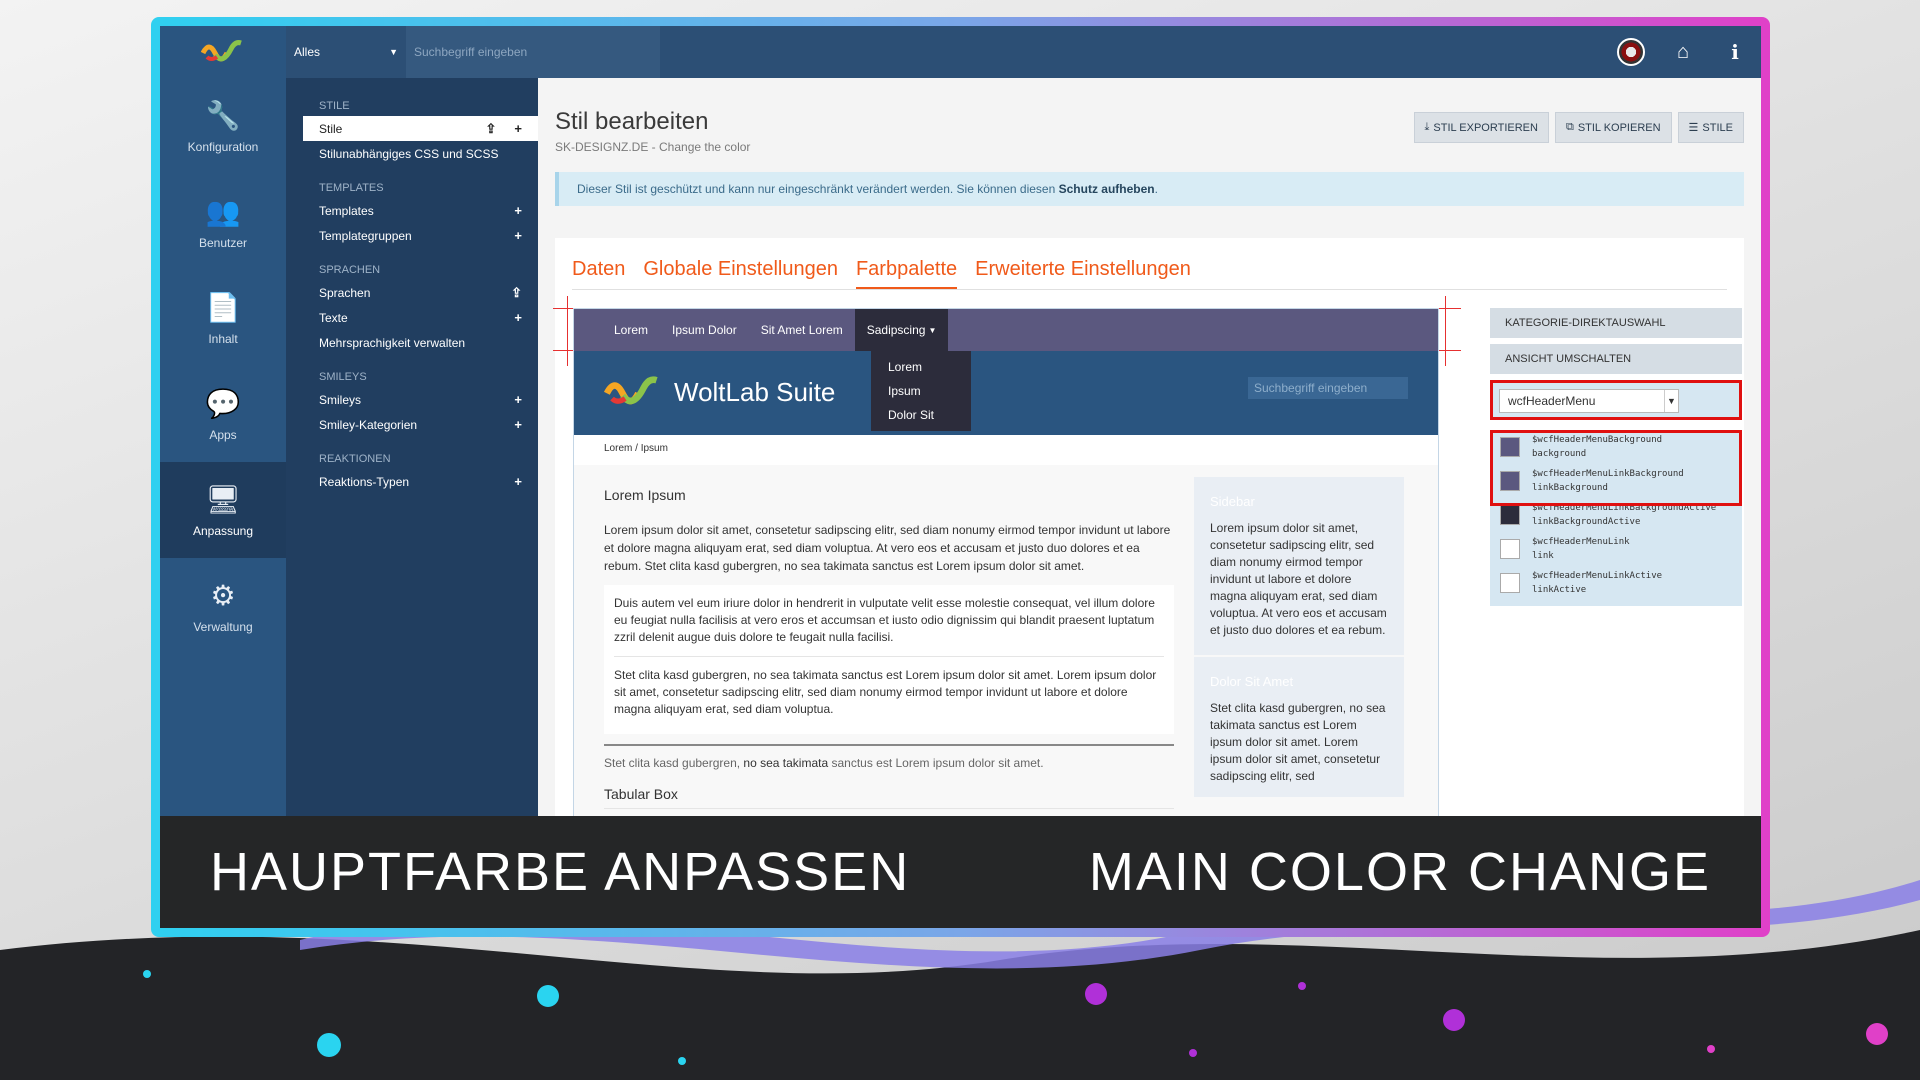 The height and width of the screenshot is (1080, 1920). I want to click on app-logo, so click(223, 52).